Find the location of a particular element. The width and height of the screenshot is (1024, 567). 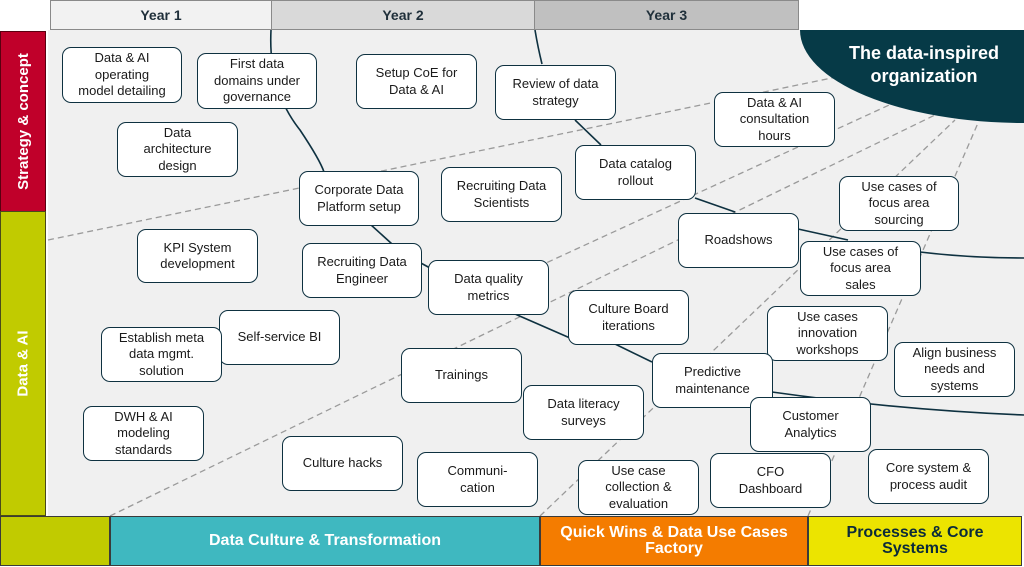

node-dwh: DWH & AI modeling standards is located at coordinates (143, 433).